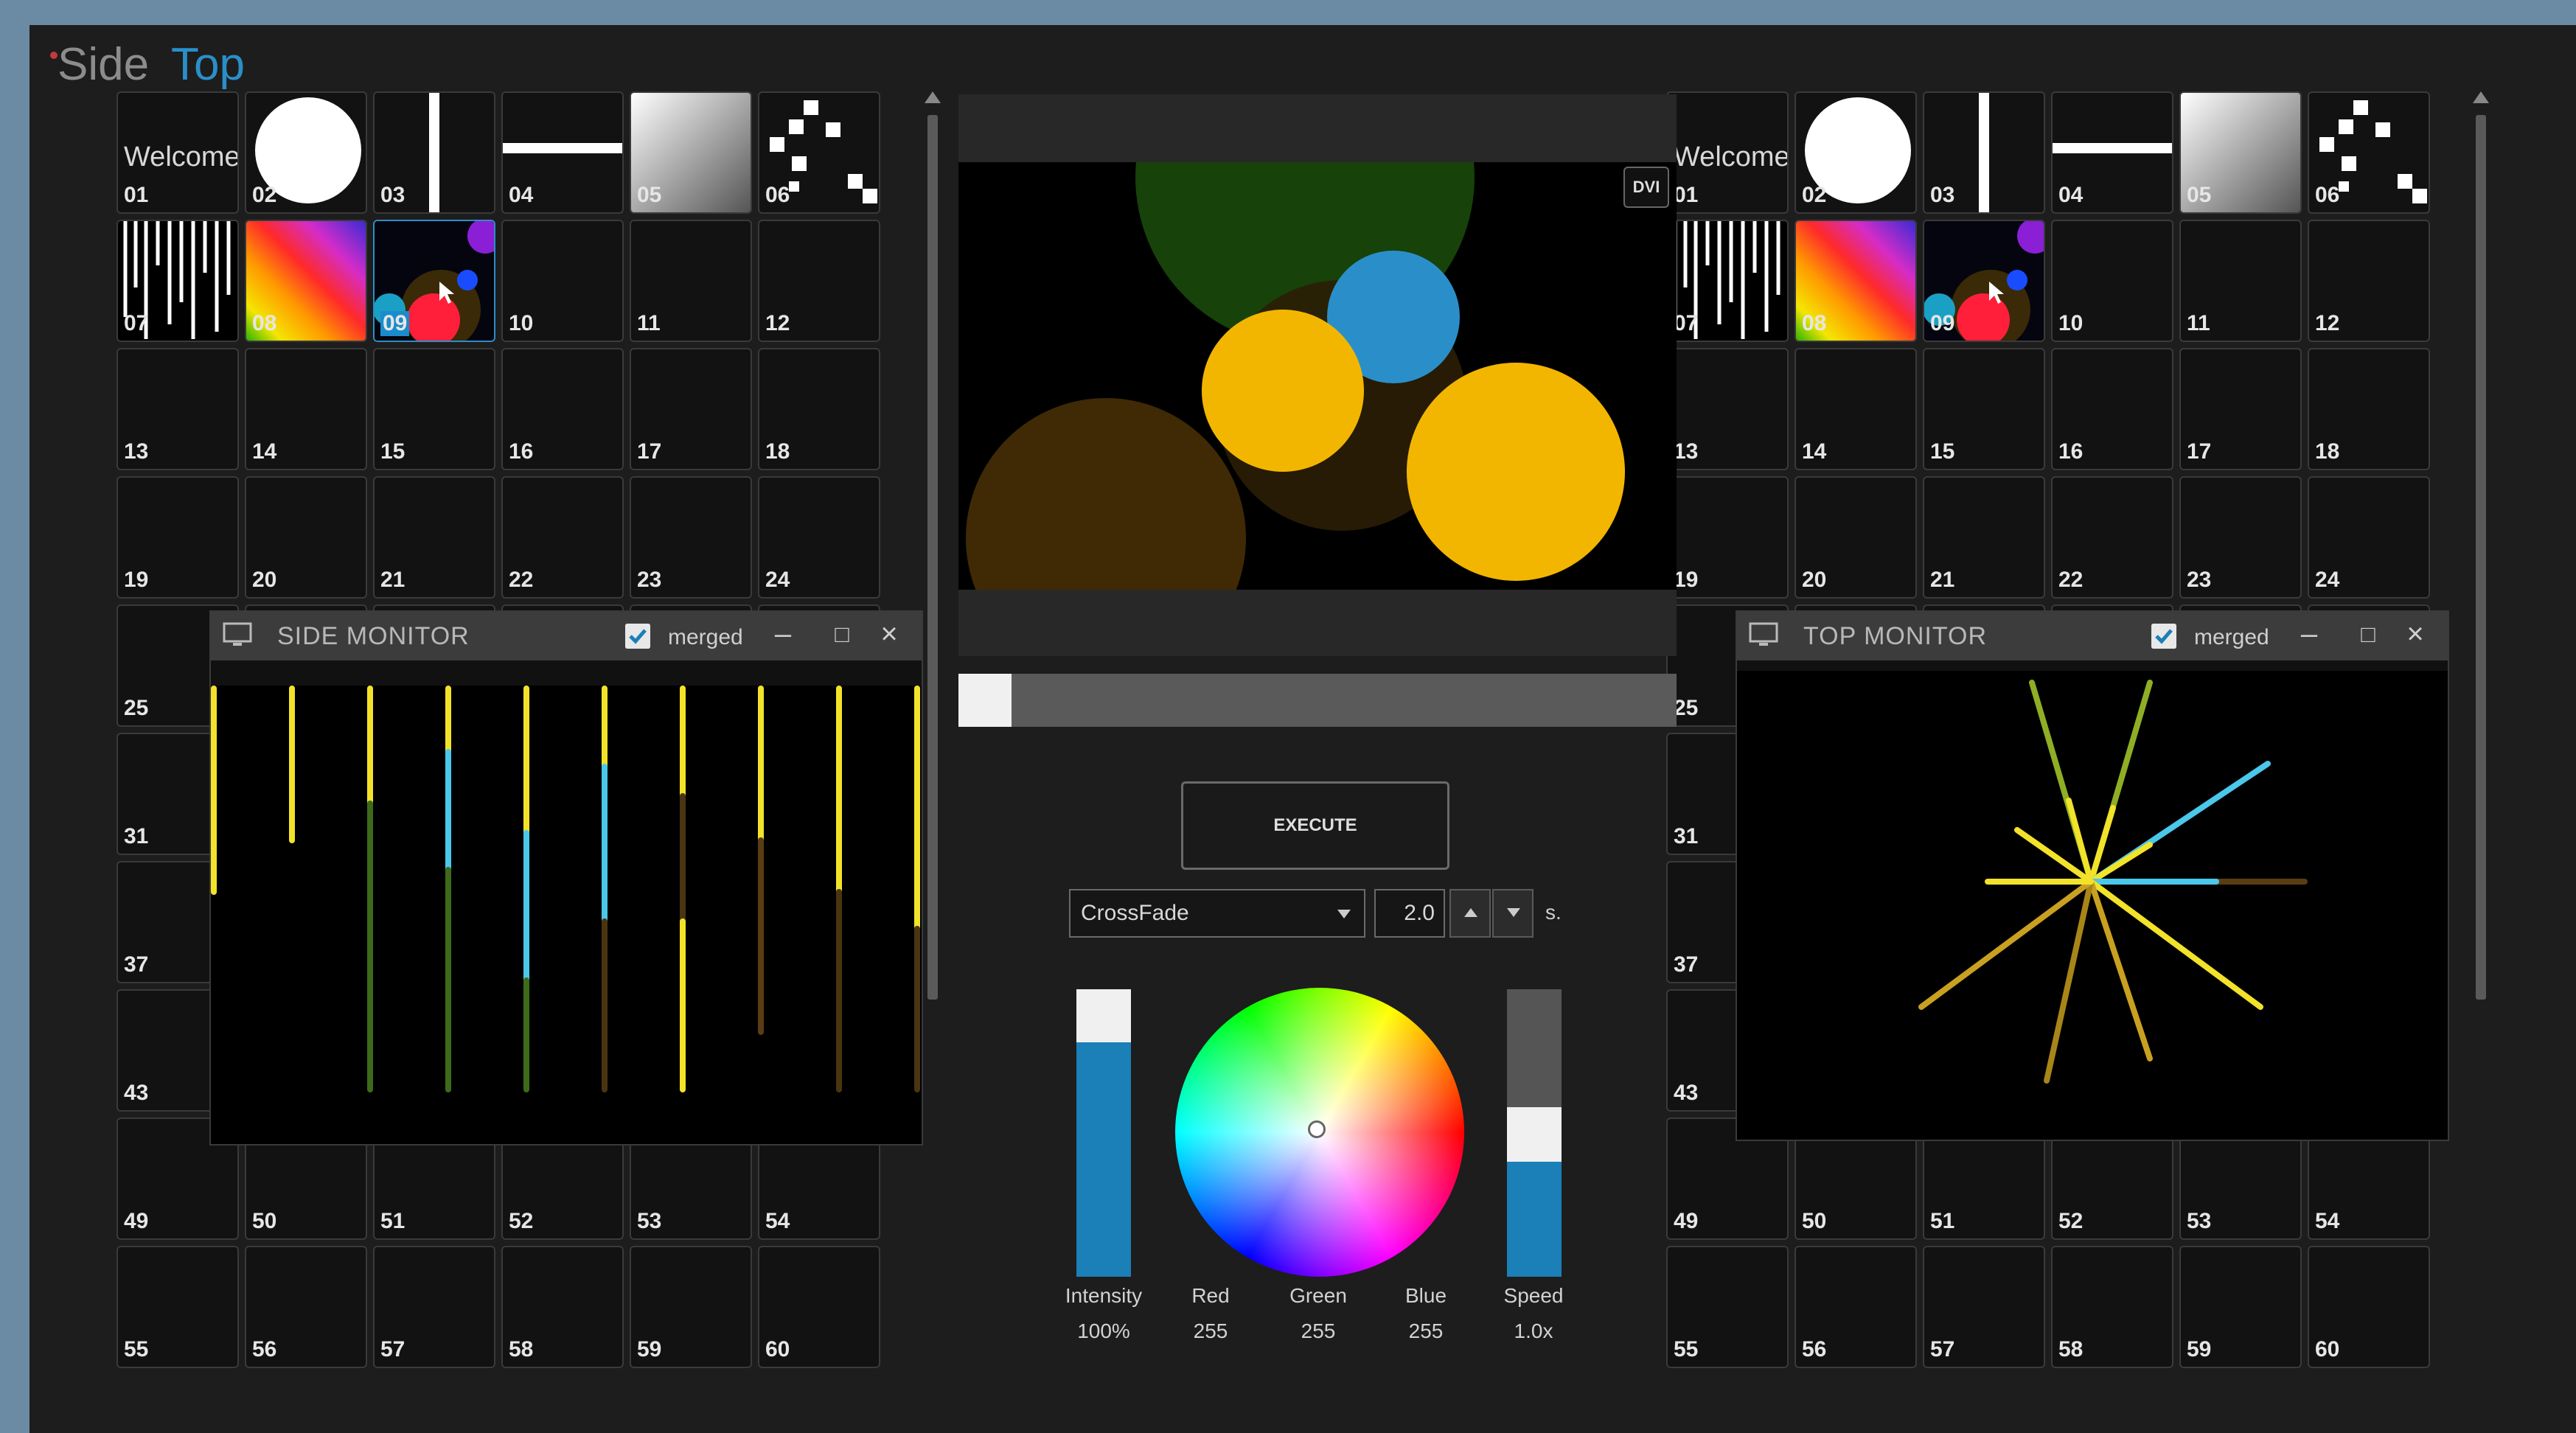  What do you see at coordinates (1856, 281) in the screenshot?
I see `top-cue-cell: 08` at bounding box center [1856, 281].